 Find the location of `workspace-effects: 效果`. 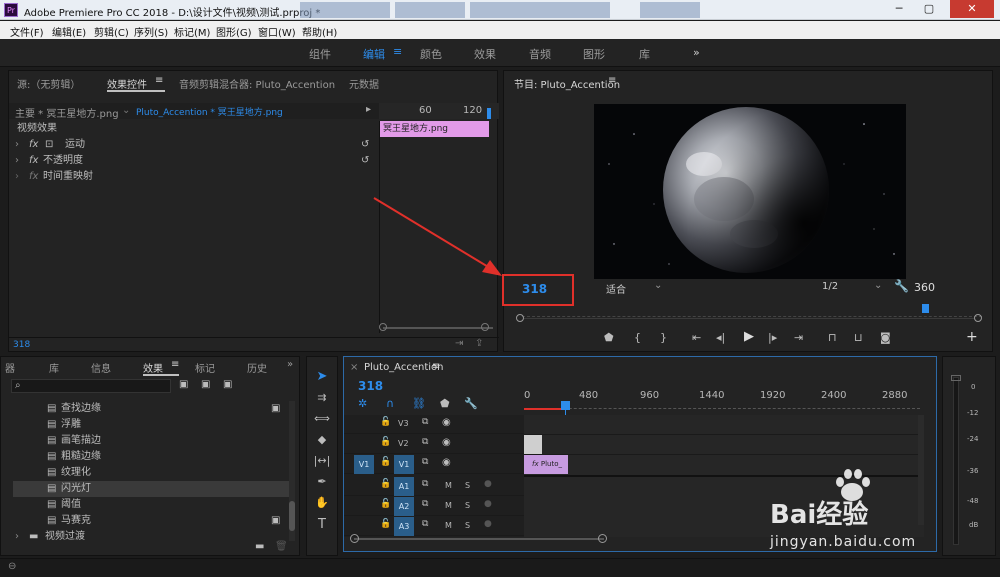

workspace-effects: 效果 is located at coordinates (485, 54).